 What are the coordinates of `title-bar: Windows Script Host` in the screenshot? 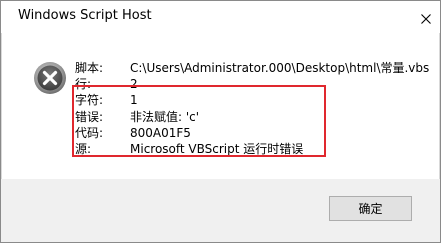 It's located at (220, 17).